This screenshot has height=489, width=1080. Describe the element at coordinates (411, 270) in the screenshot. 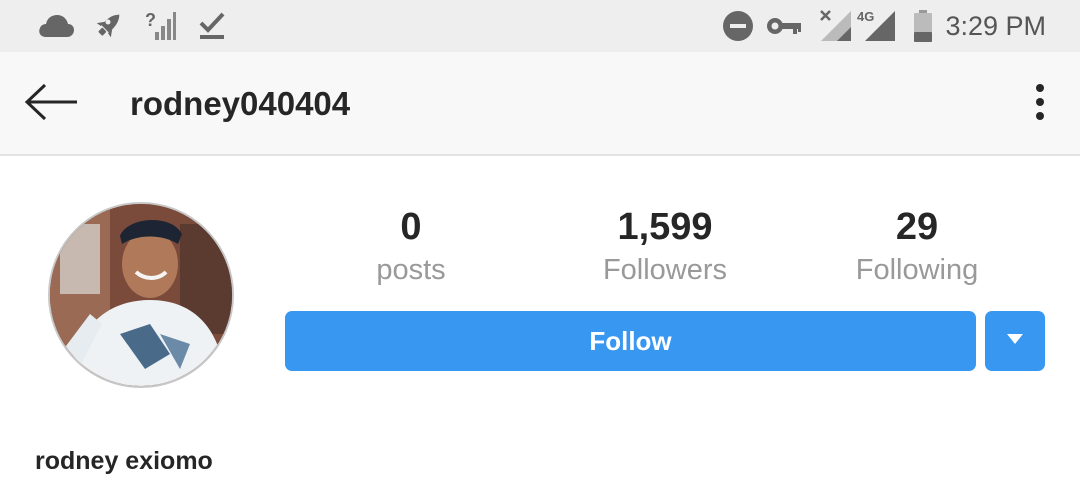

I see `posts-label: posts` at that location.